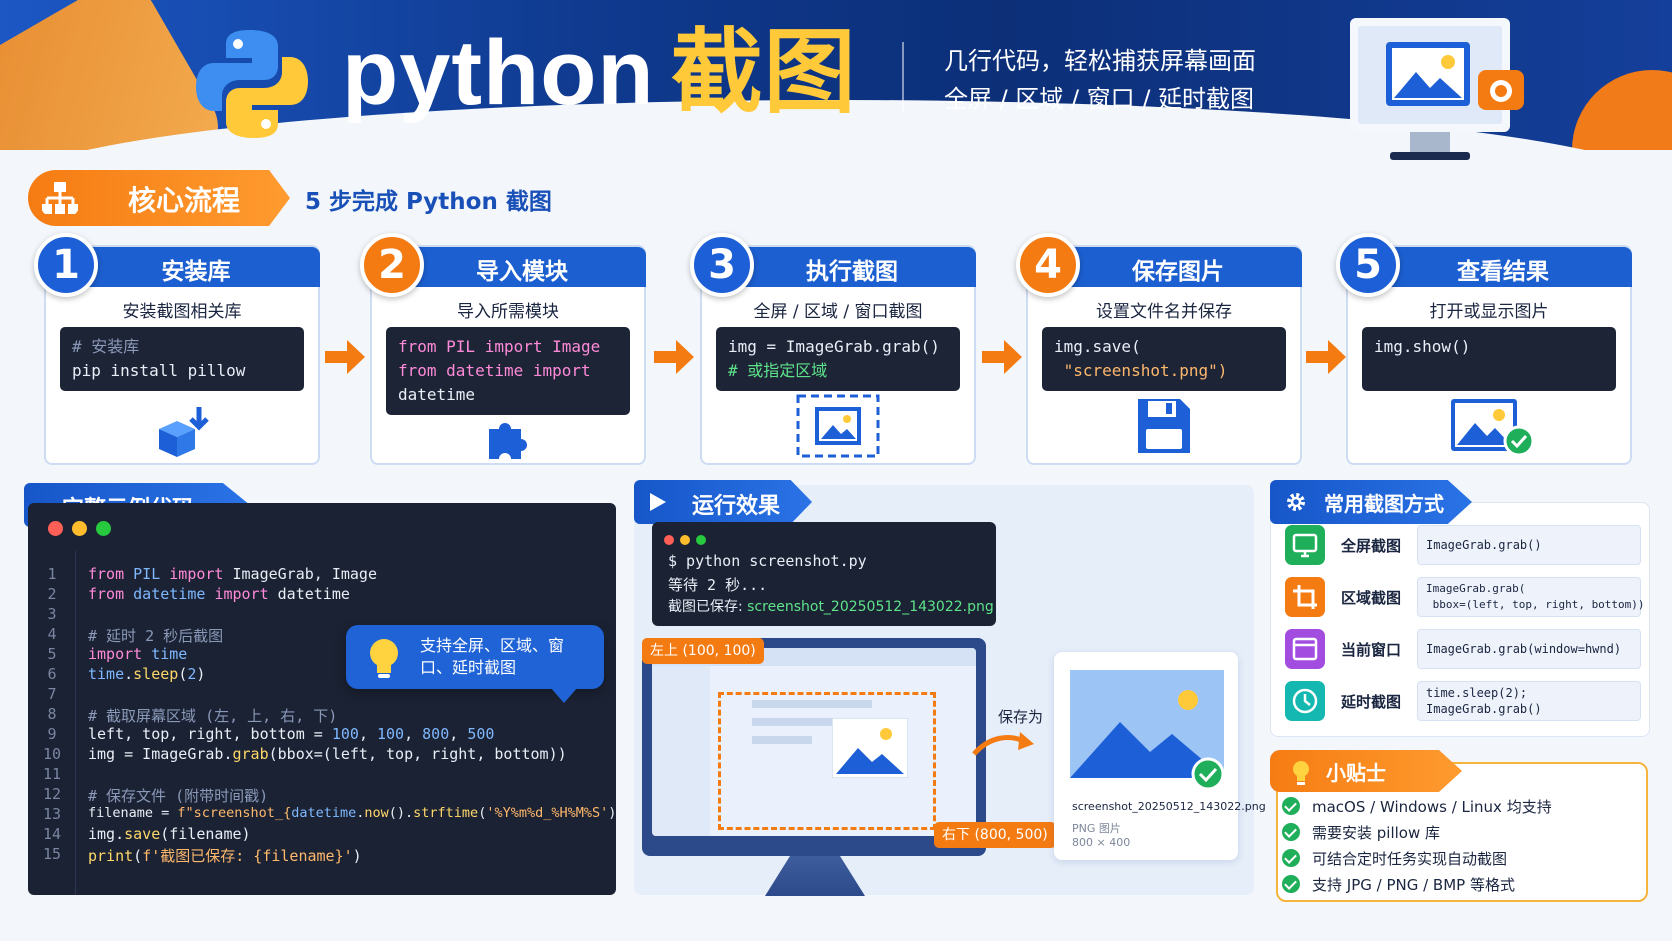  Describe the element at coordinates (103, 528) in the screenshot. I see `maximize-dot-icon` at that location.